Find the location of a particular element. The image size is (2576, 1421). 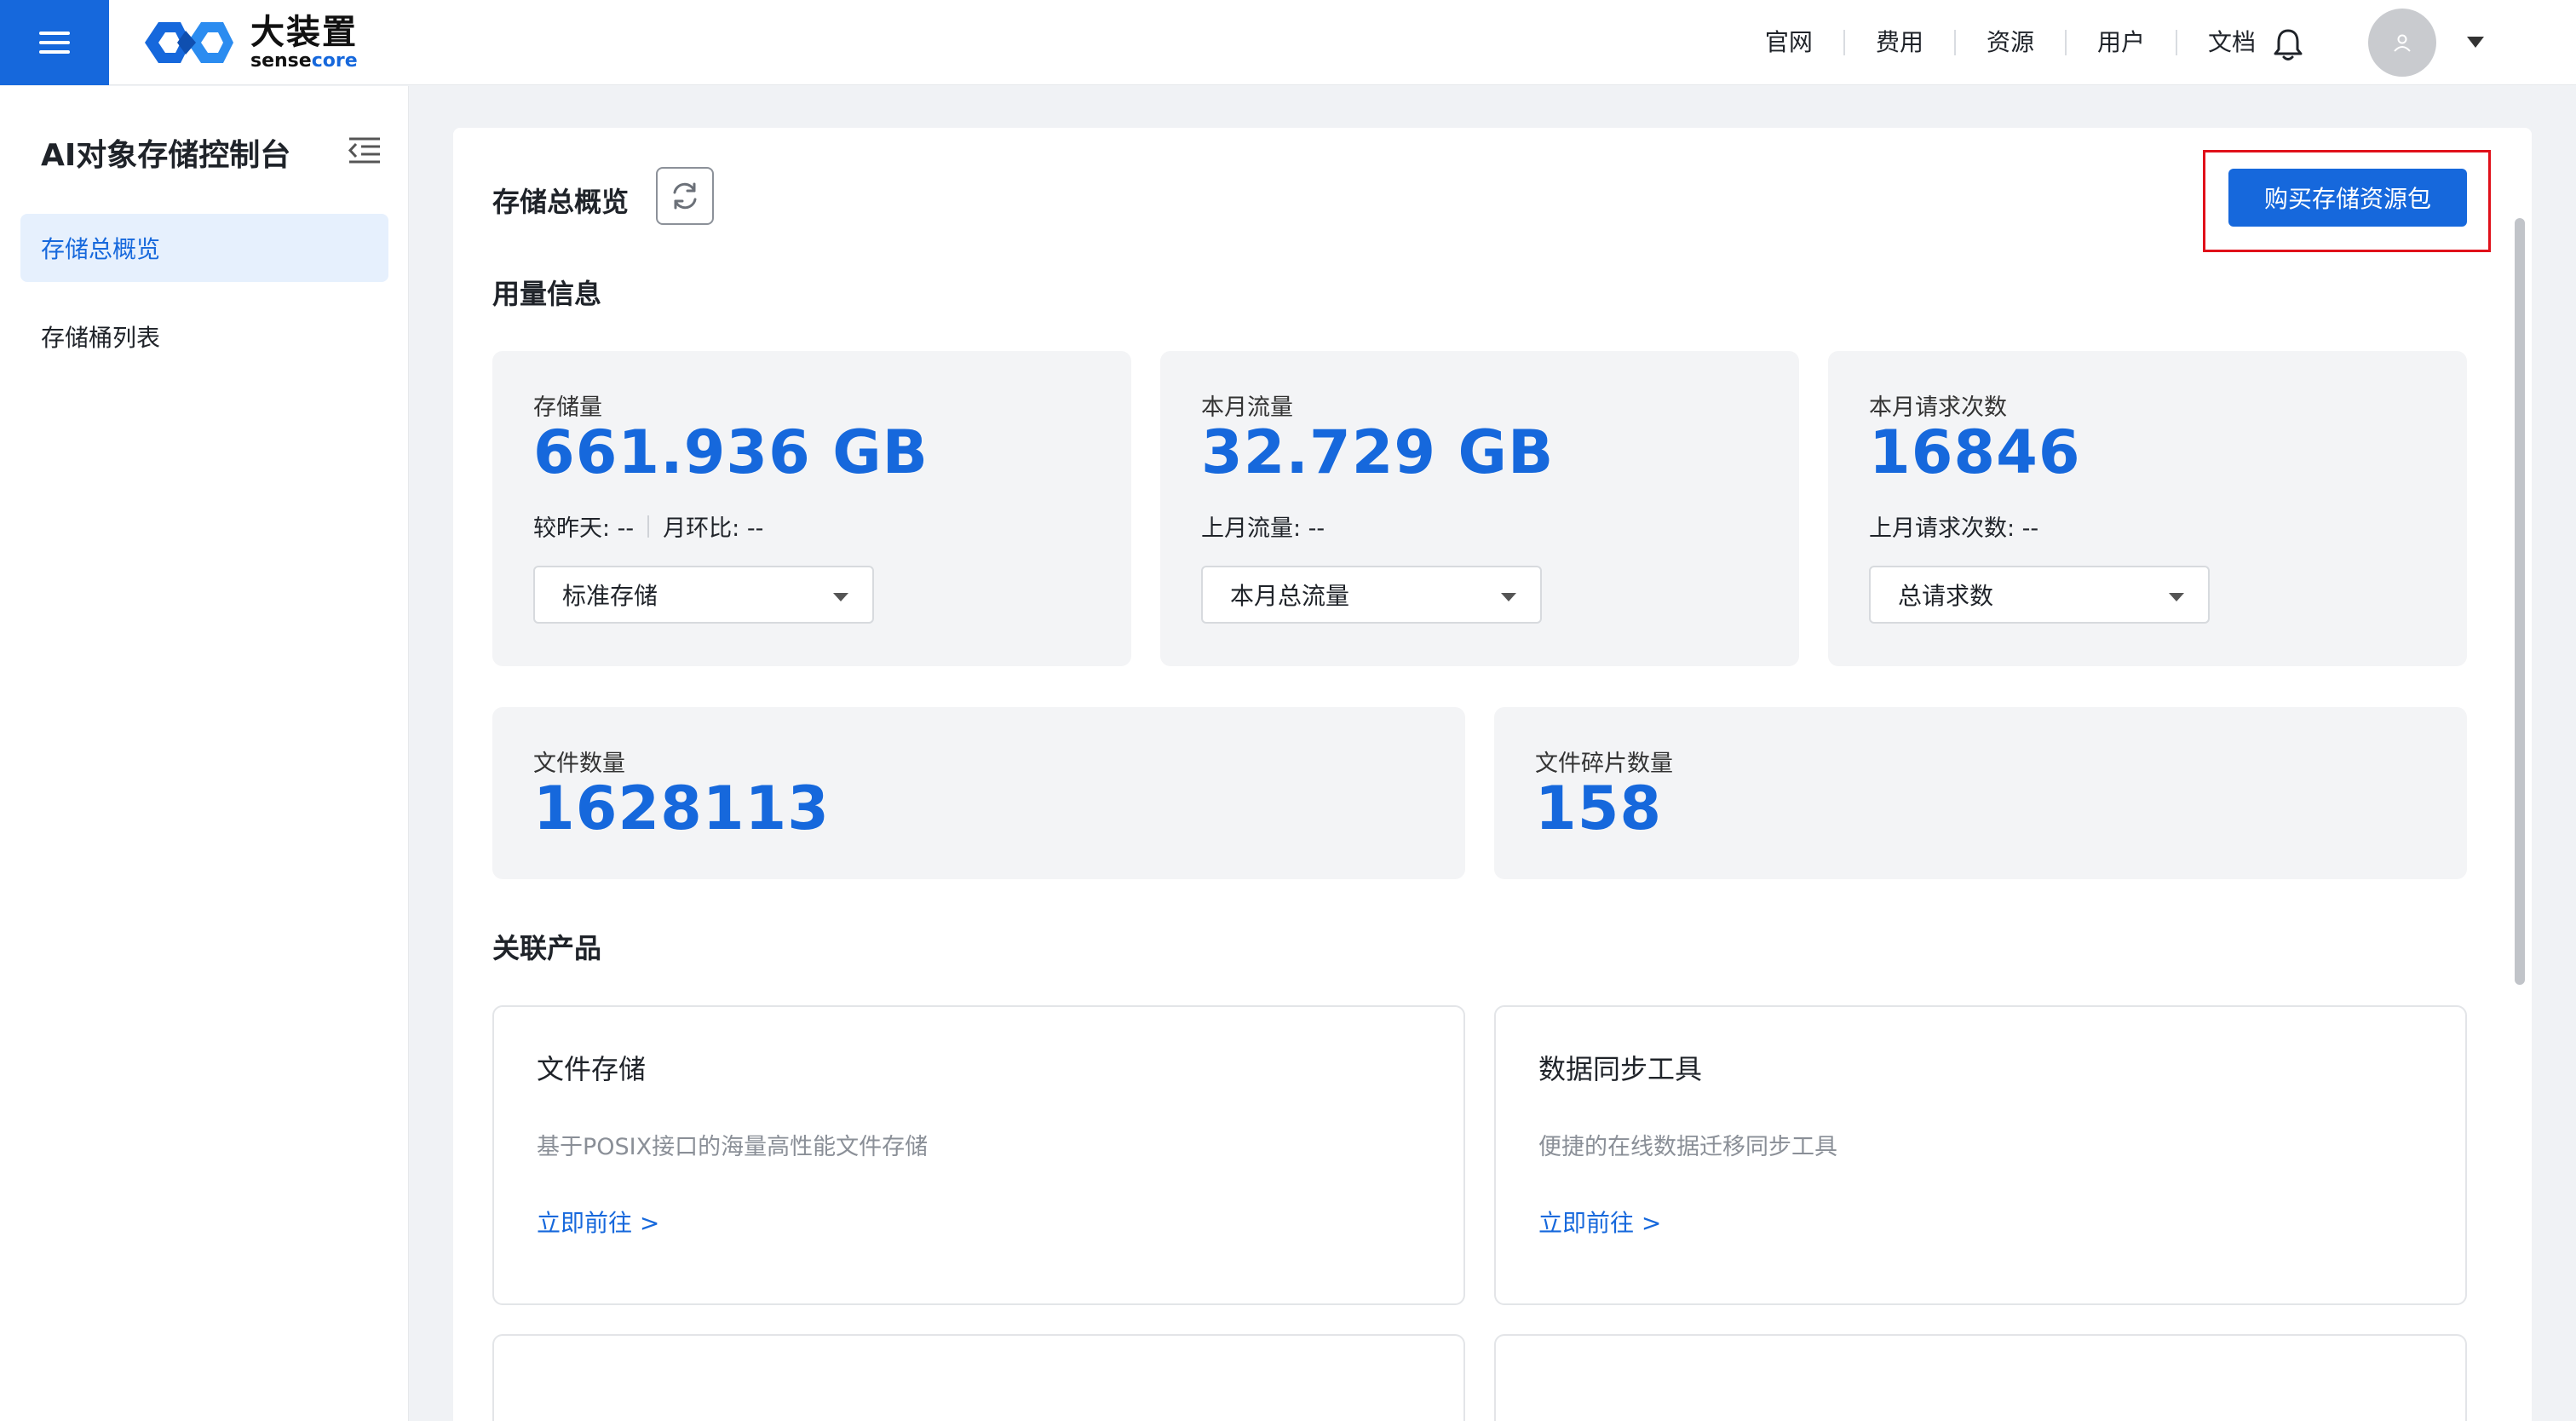

stat-value: 32.729 GB is located at coordinates (1378, 452).